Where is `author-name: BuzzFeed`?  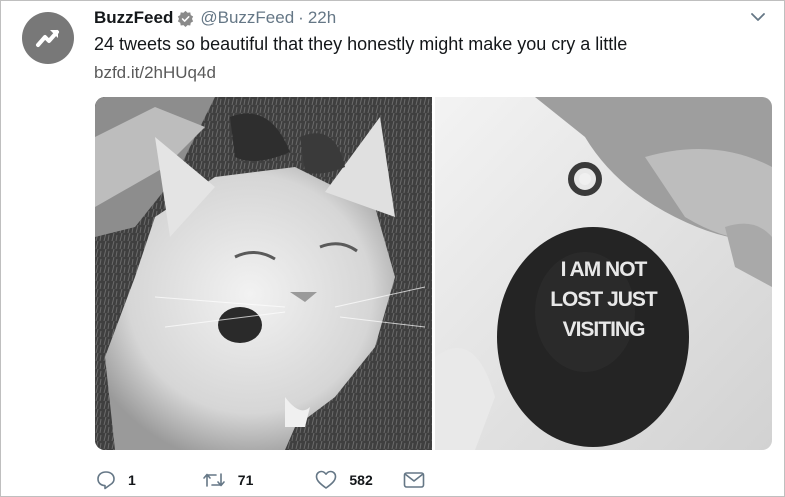
author-name: BuzzFeed is located at coordinates (133, 18).